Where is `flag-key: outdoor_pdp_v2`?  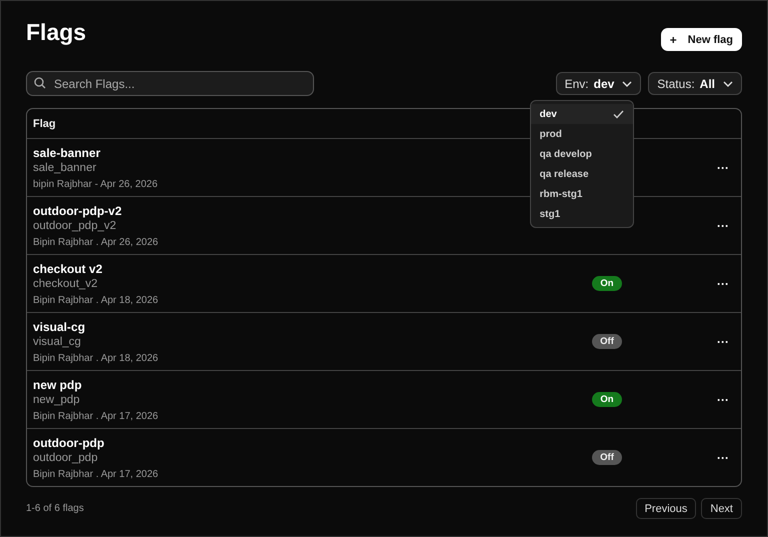 flag-key: outdoor_pdp_v2 is located at coordinates (74, 226).